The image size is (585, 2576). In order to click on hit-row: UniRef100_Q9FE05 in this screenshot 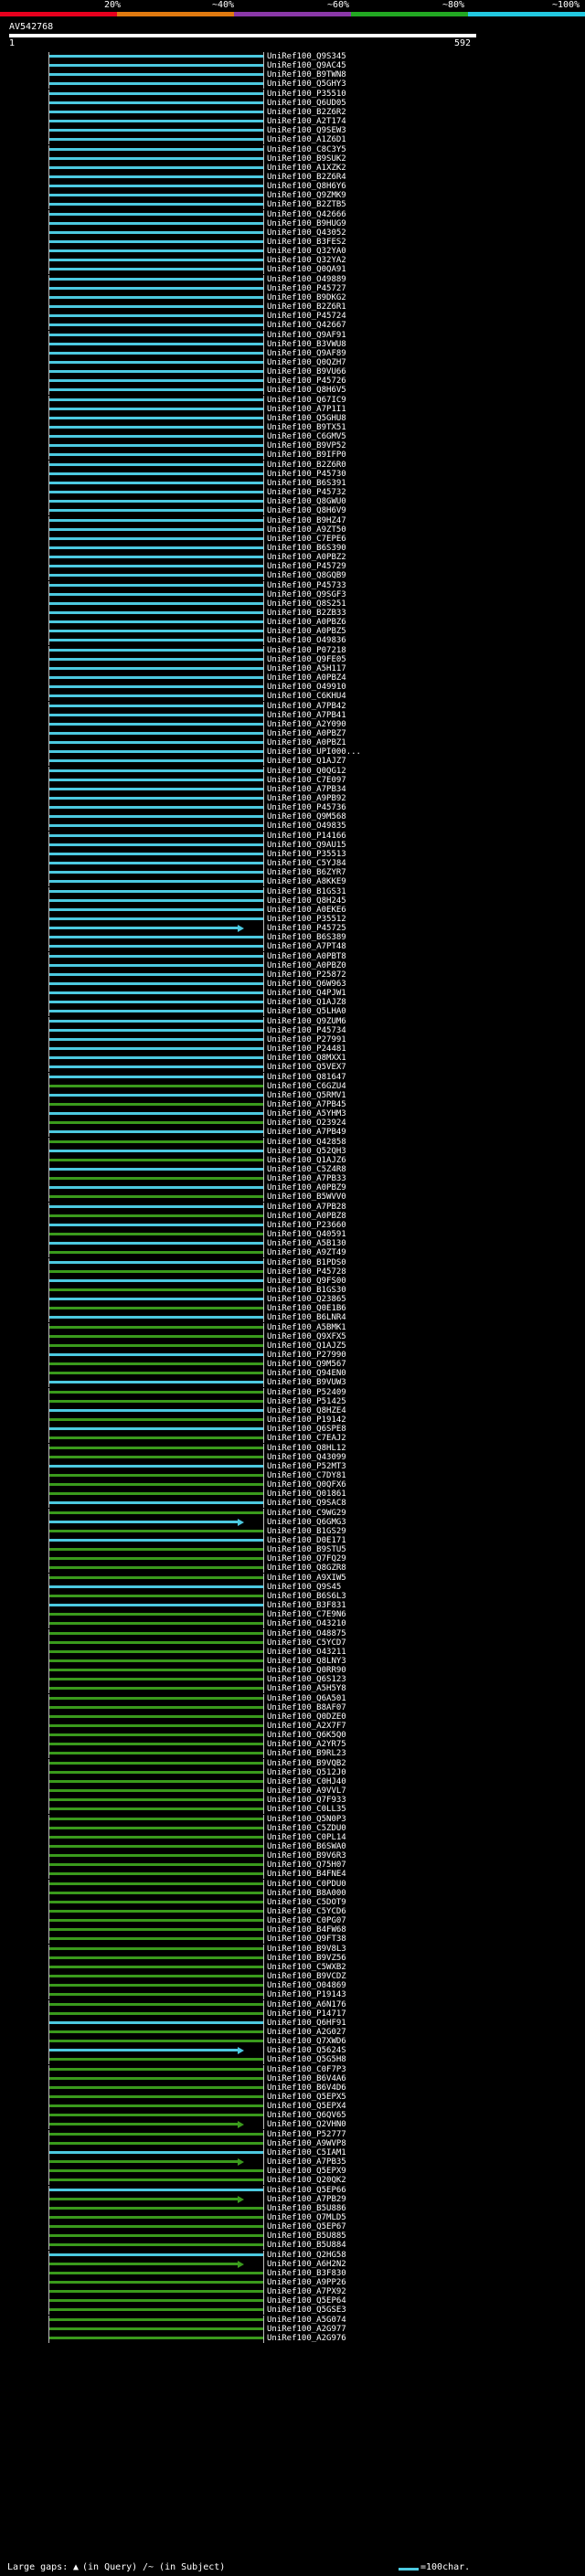, I will do `click(293, 659)`.